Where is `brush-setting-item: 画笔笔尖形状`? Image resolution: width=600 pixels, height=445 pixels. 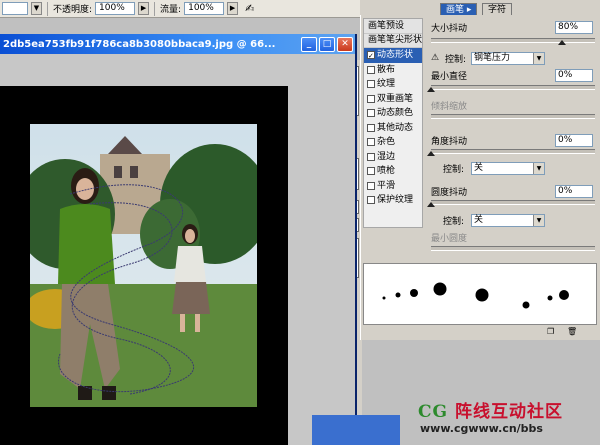 brush-setting-item: 画笔笔尖形状 is located at coordinates (393, 40).